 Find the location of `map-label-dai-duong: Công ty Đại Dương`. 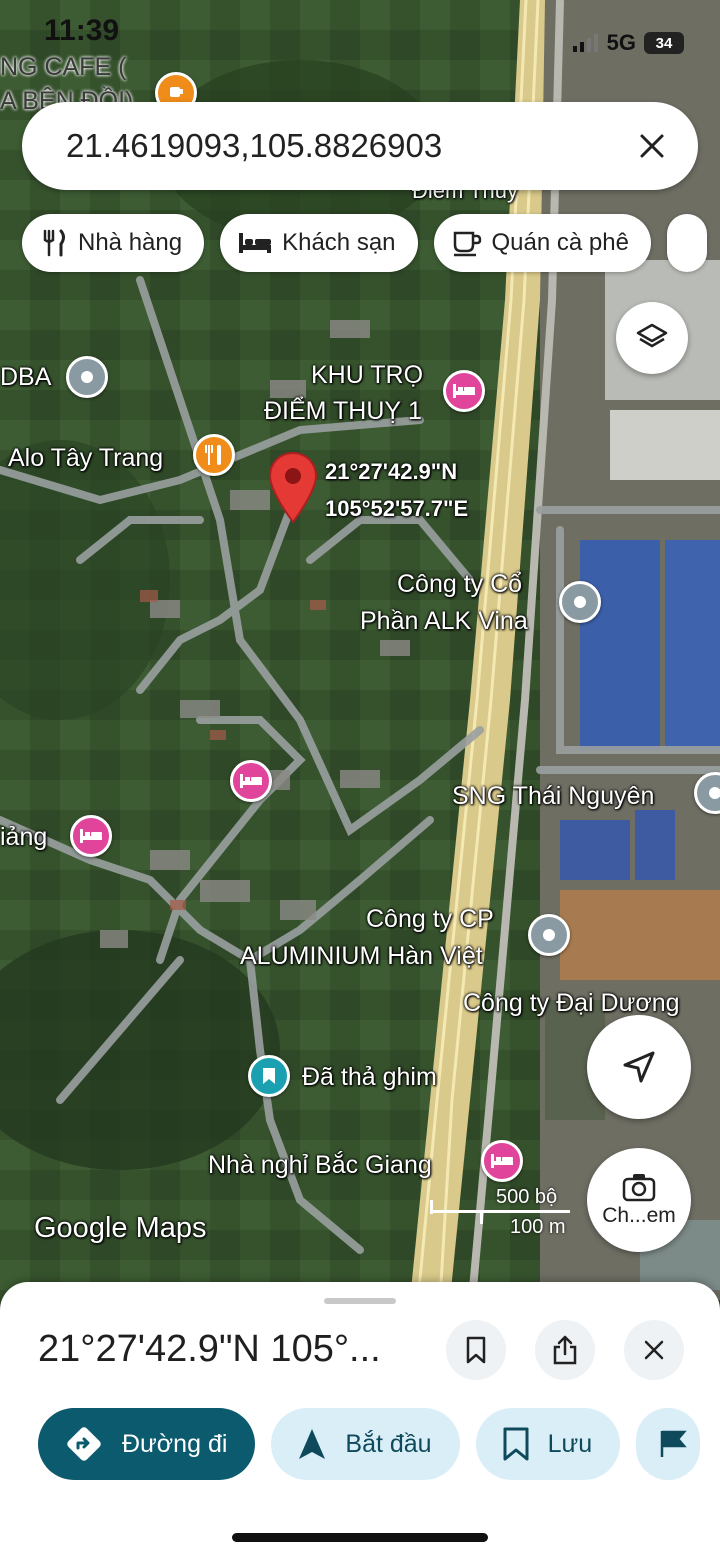

map-label-dai-duong: Công ty Đại Dương is located at coordinates (571, 1003).